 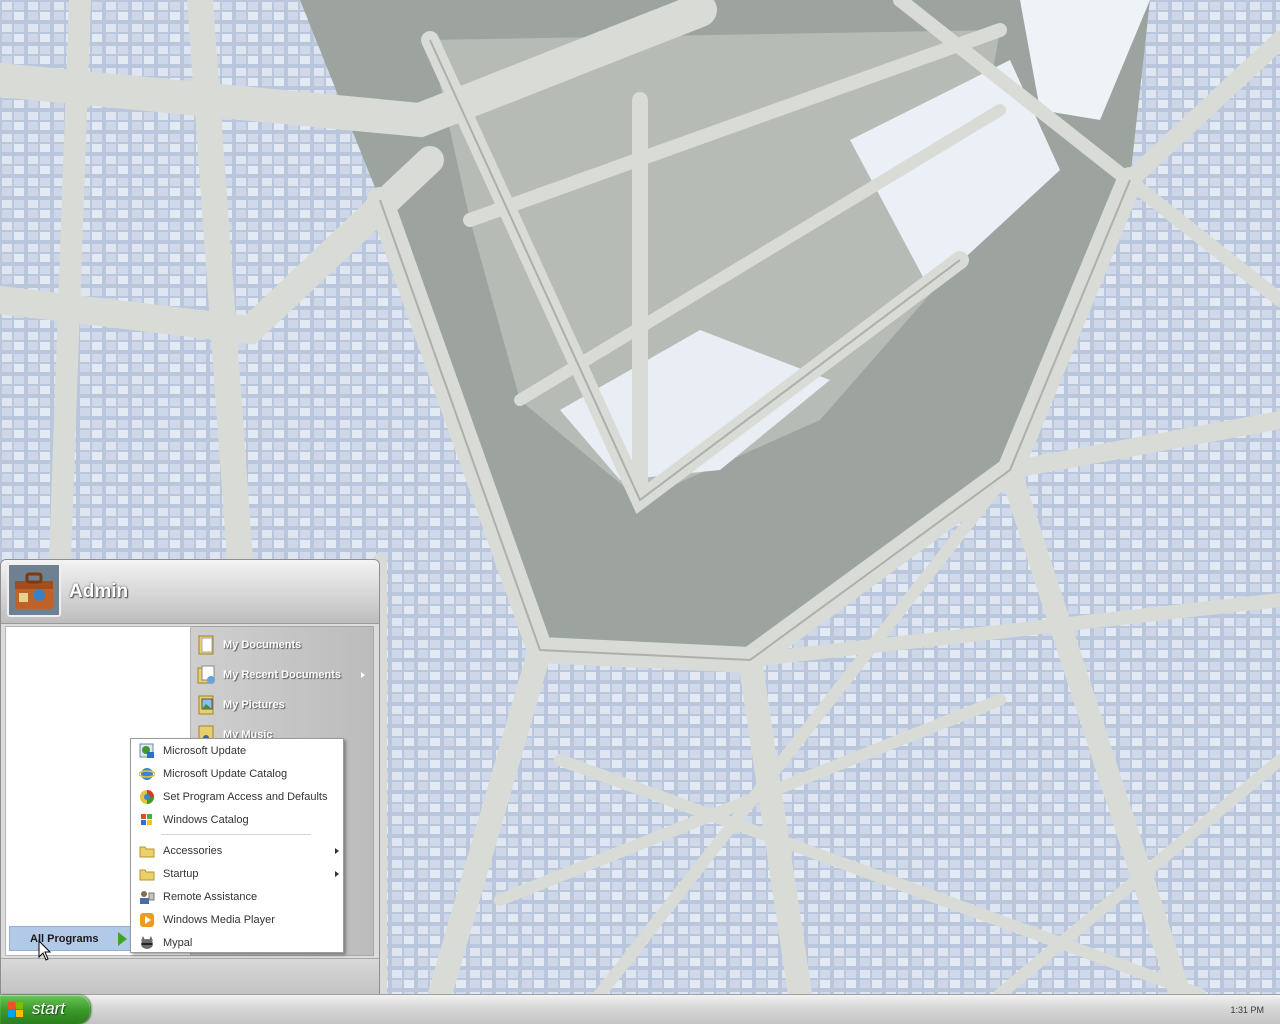 I want to click on place-my-documents: My Documents, so click(x=283, y=646).